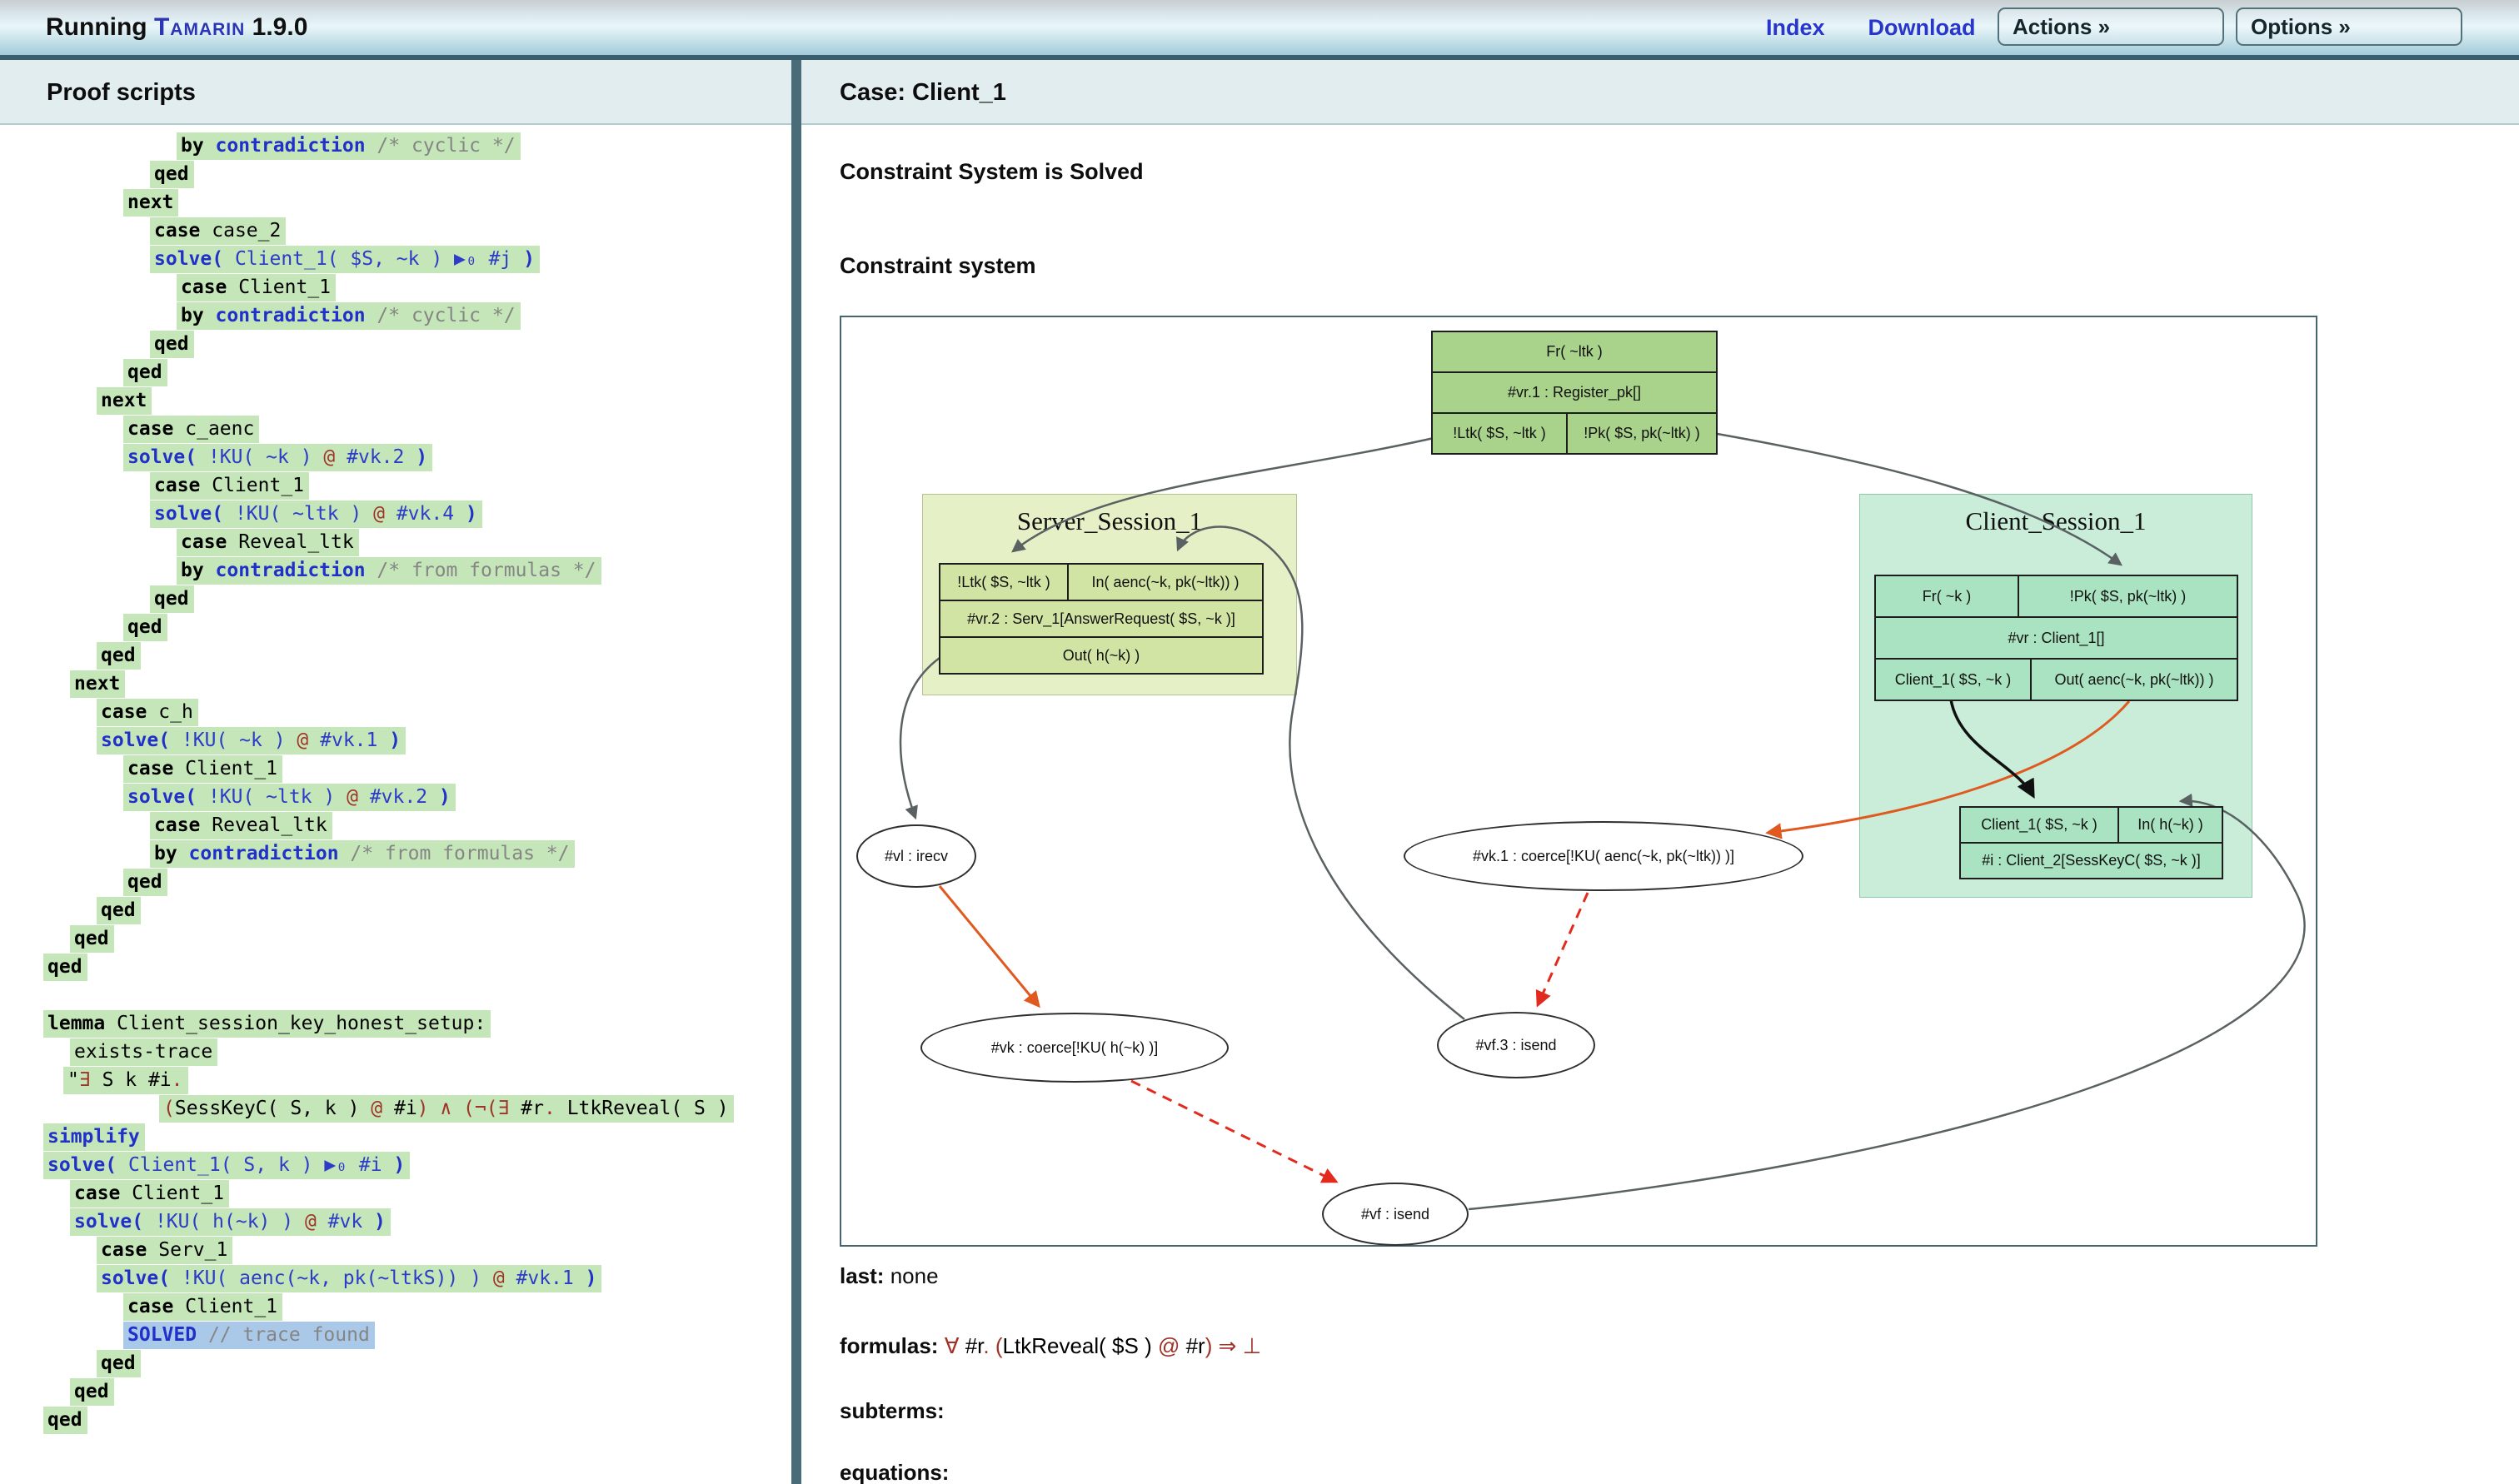  Describe the element at coordinates (252, 740) in the screenshot. I see `highlight: solve( !KU( ~k ) @ #vk.1 )` at that location.